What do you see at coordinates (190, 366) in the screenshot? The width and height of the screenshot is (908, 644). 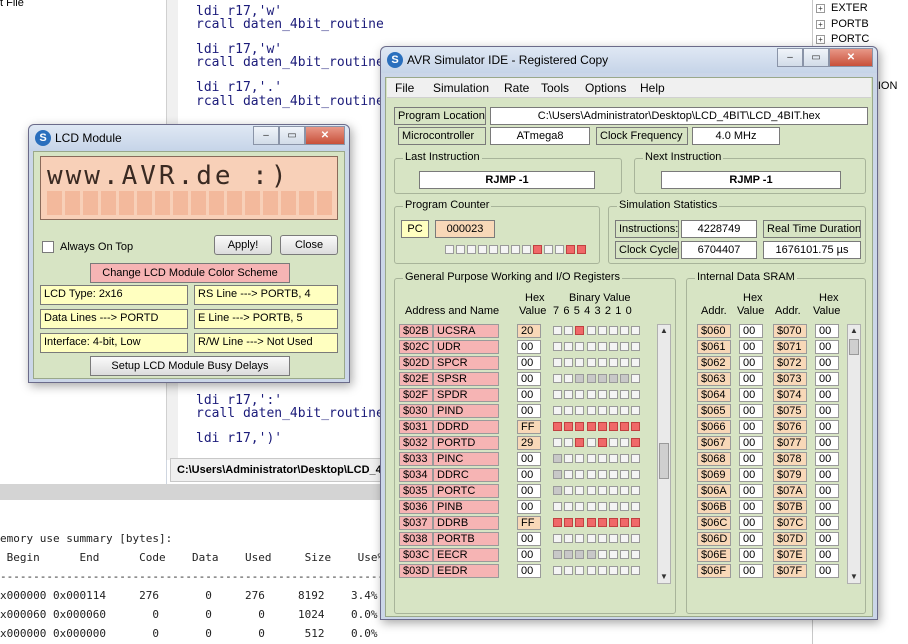 I see `busy-delays-button: Setup LCD Module Busy Delays` at bounding box center [190, 366].